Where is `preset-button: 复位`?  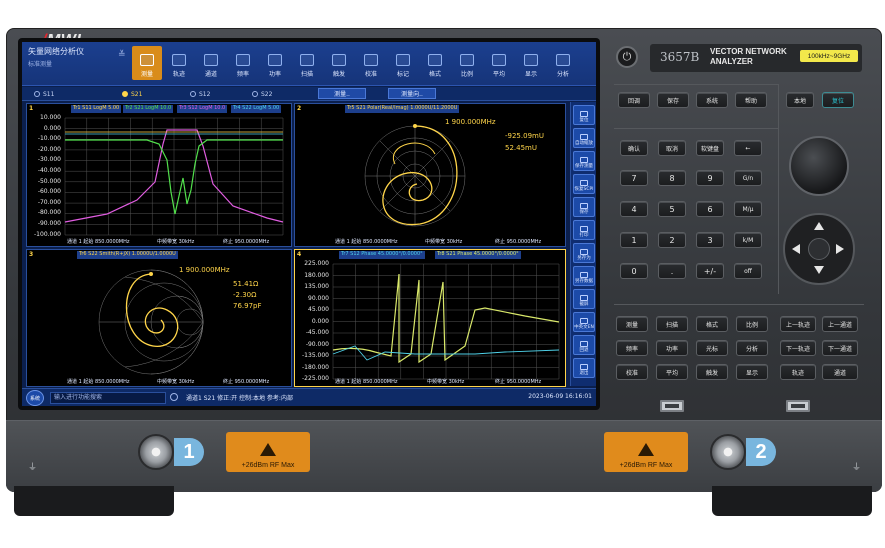 preset-button: 复位 is located at coordinates (838, 100).